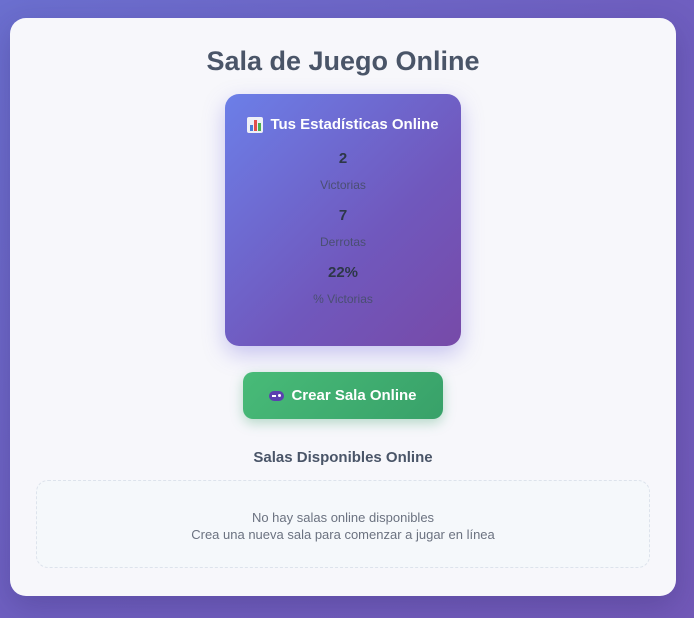 This screenshot has width=694, height=618. Describe the element at coordinates (343, 272) in the screenshot. I see `win-rate-value: 22%` at that location.